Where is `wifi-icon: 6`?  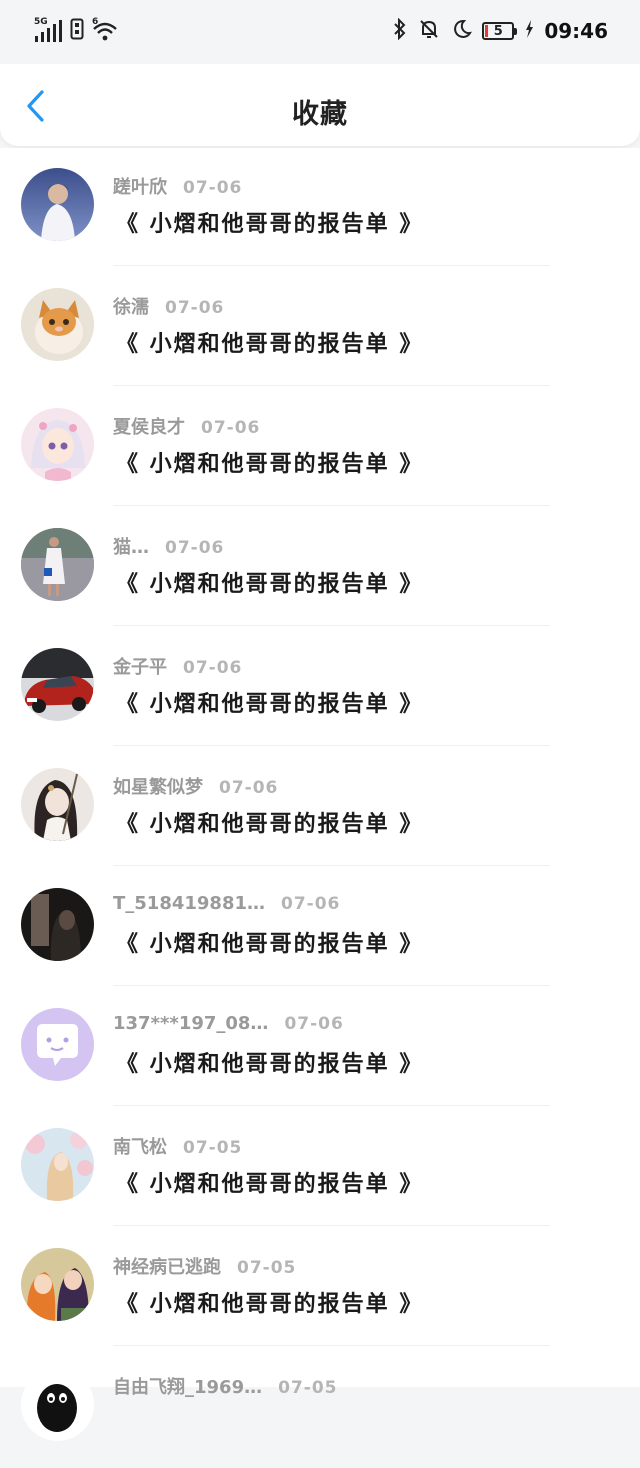 wifi-icon: 6 is located at coordinates (106, 30).